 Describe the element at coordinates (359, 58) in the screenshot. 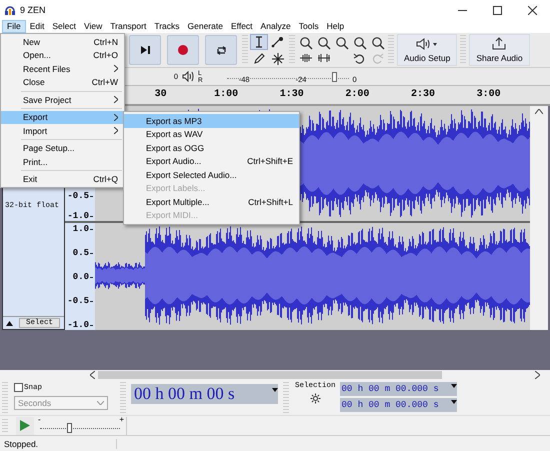

I see `undo-icon` at that location.